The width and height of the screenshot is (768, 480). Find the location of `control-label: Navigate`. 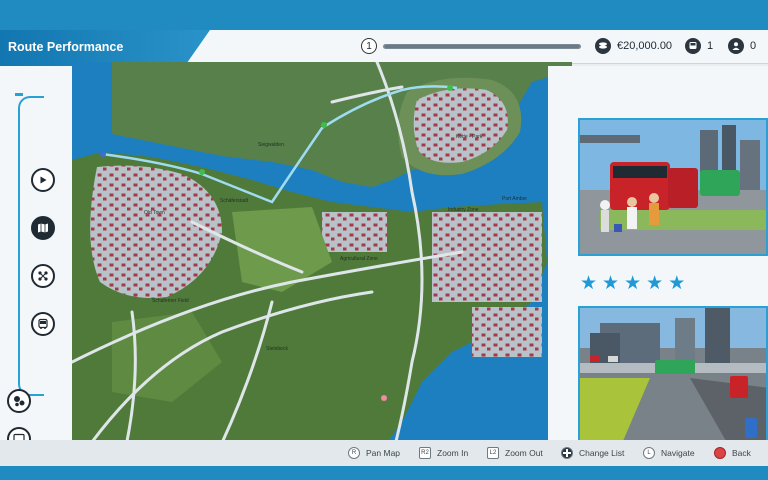

control-label: Navigate is located at coordinates (678, 453).